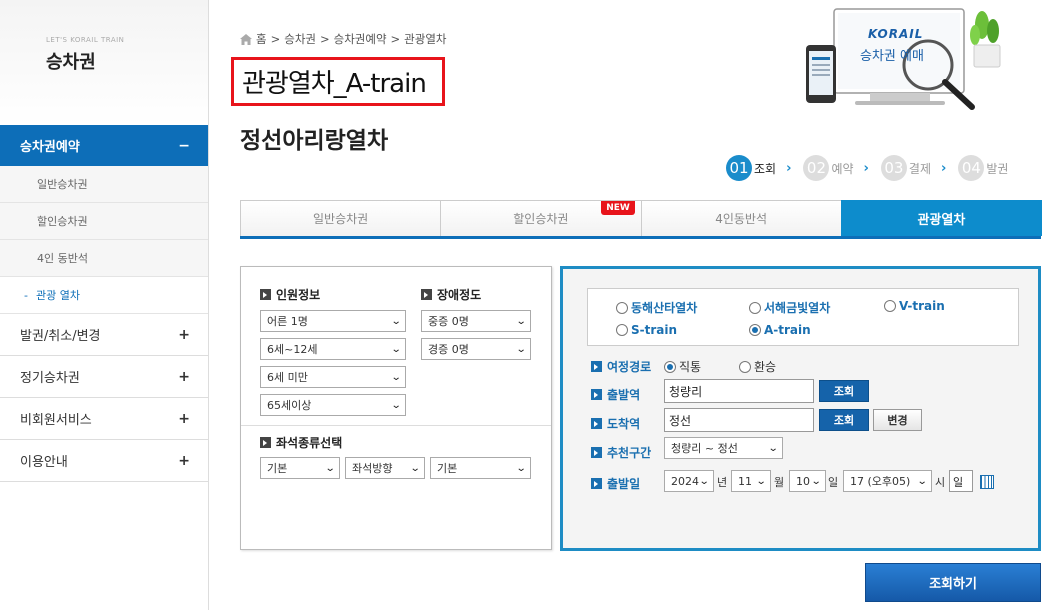 The image size is (1047, 610). I want to click on breadcrumb: 홈 > 승차권 > 승차권예약 > 관광열차, so click(343, 39).